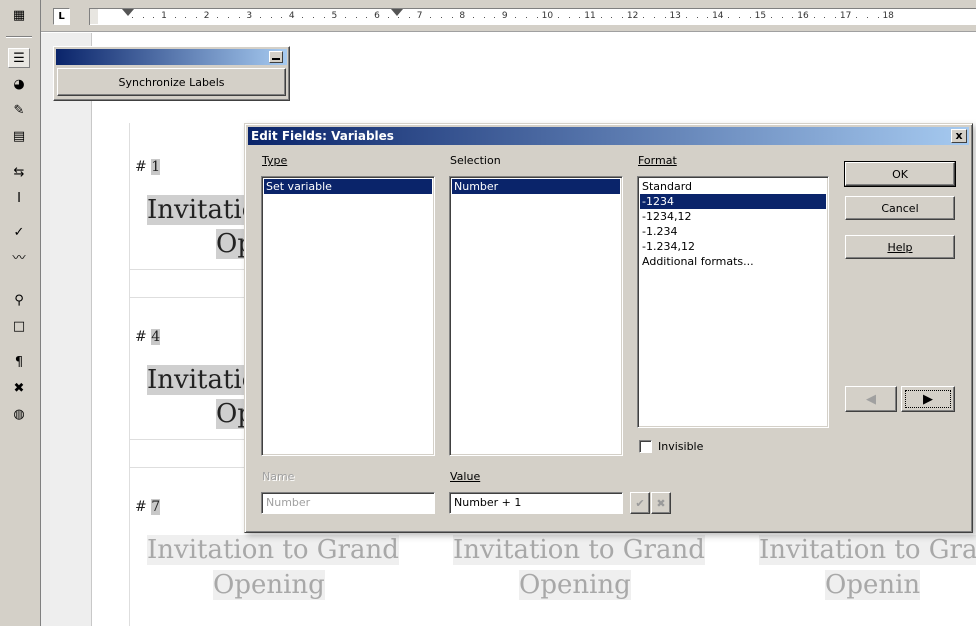  Describe the element at coordinates (900, 247) in the screenshot. I see `help-button: Help` at that location.